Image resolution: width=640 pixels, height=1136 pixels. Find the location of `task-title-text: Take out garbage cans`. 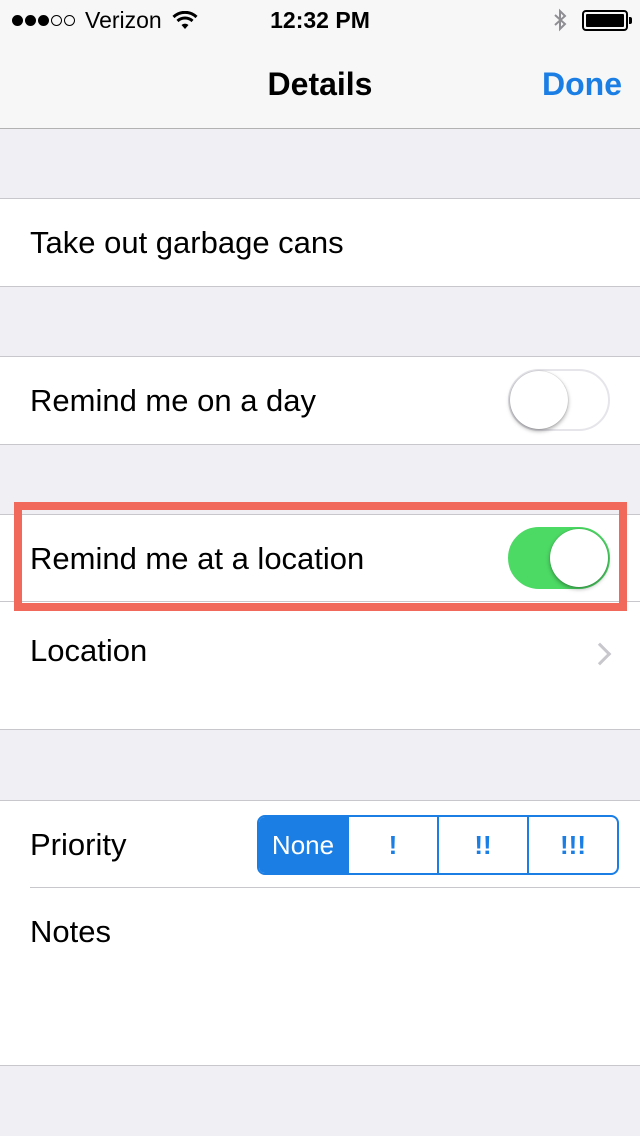

task-title-text: Take out garbage cans is located at coordinates (187, 242).